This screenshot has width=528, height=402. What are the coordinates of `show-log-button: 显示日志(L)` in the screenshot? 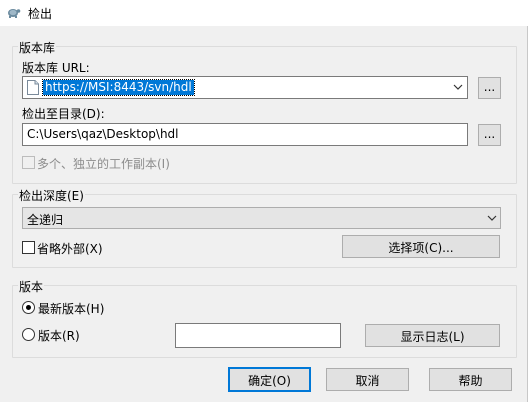 It's located at (432, 335).